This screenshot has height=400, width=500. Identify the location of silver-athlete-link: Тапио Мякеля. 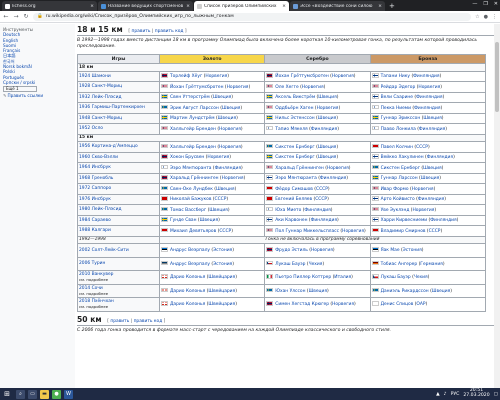
(291, 129).